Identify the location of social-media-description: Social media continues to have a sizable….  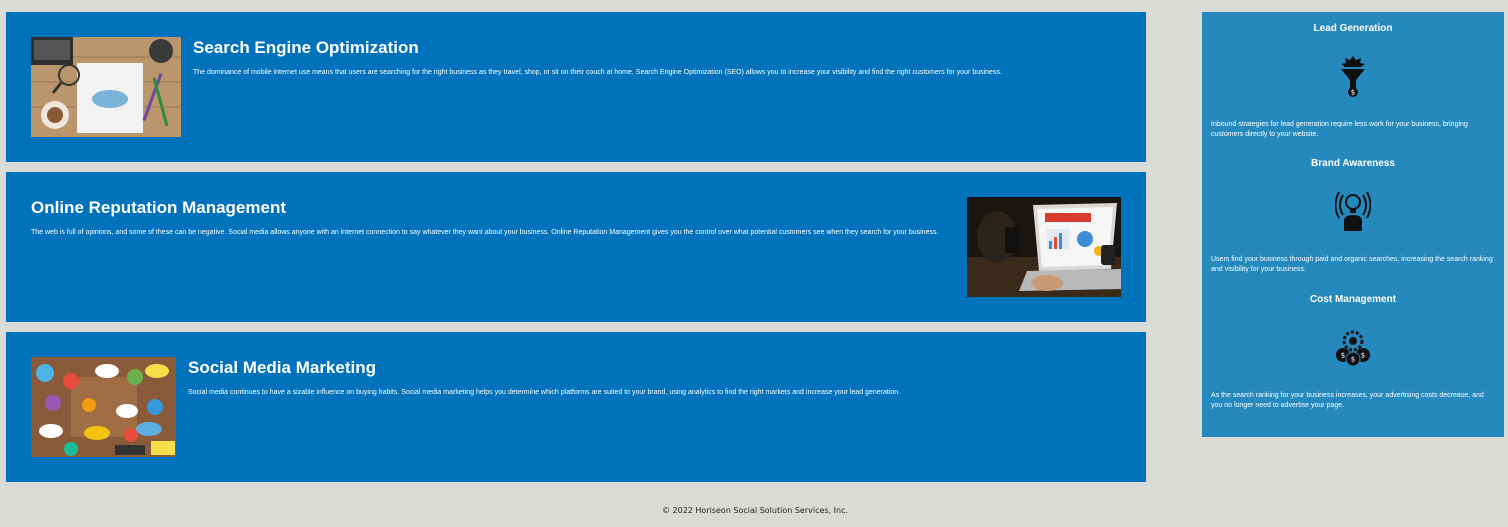
(544, 392).